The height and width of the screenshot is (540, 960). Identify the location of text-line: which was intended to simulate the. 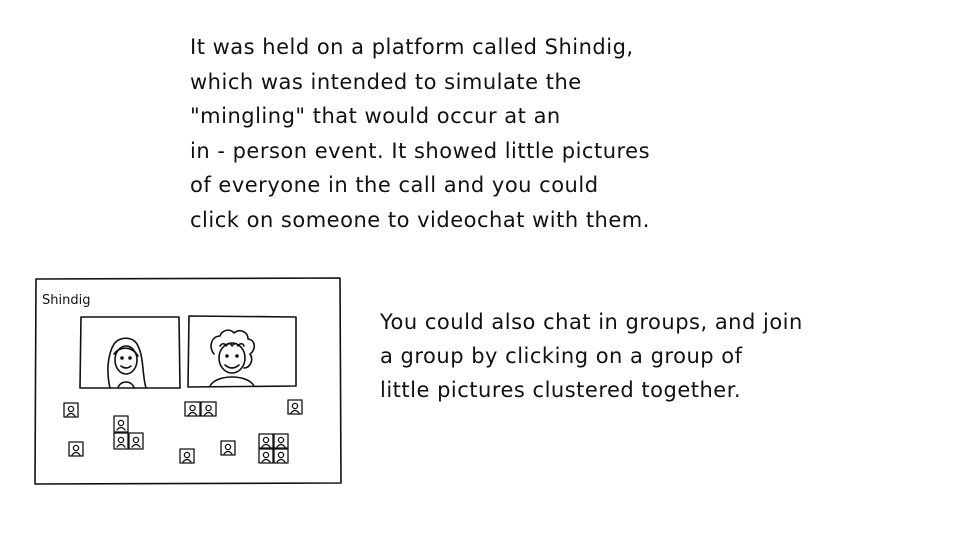
(386, 81).